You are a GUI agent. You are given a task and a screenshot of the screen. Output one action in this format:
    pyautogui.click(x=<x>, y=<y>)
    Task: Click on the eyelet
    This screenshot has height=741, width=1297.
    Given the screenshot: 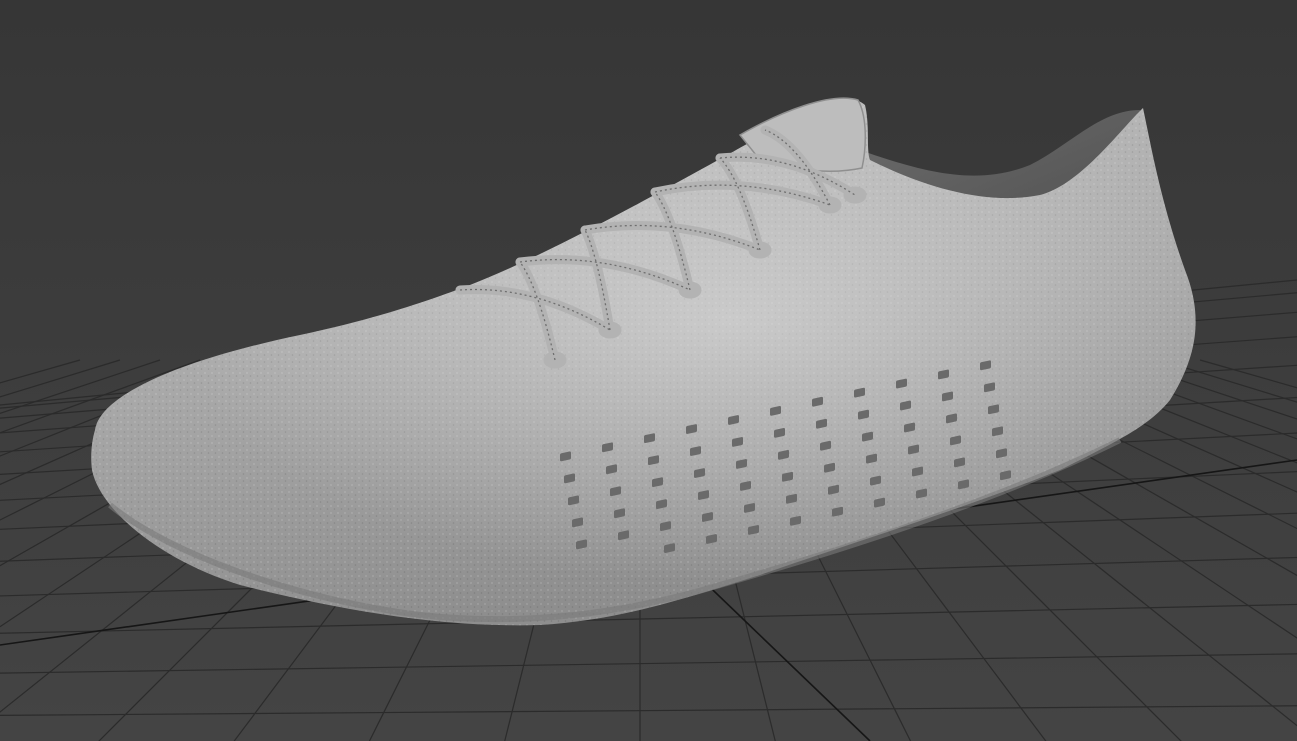 What is the action you would take?
    pyautogui.click(x=855, y=195)
    